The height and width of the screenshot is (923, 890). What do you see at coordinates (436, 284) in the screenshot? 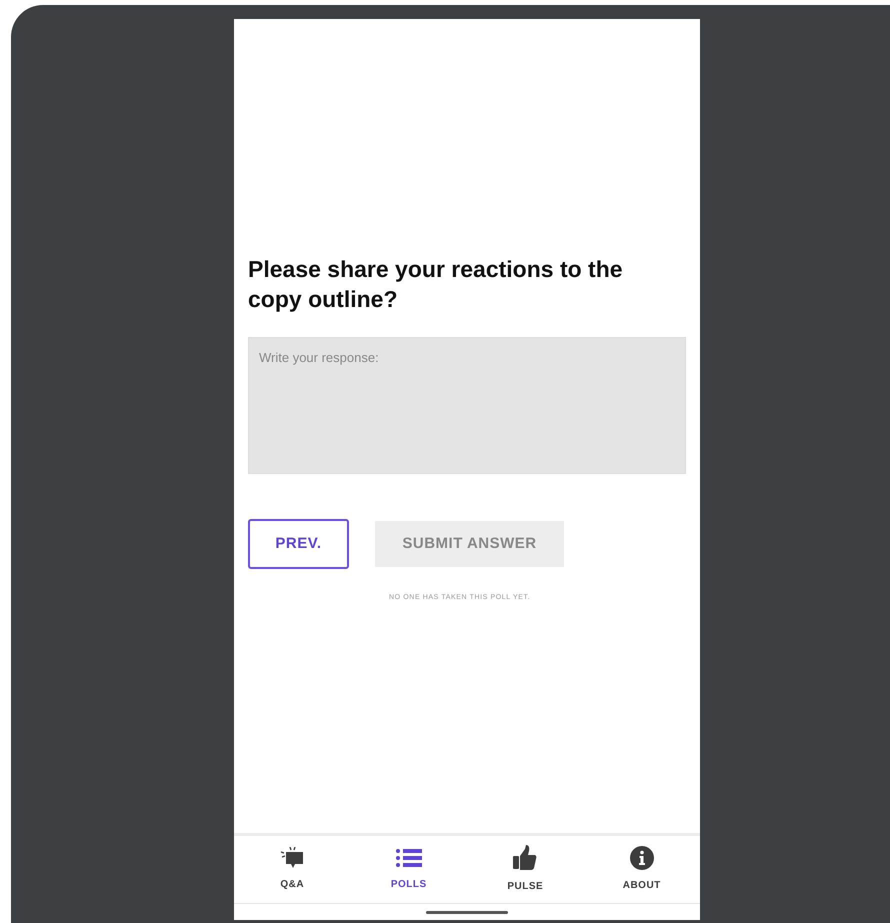
I see `question-title: Please share your reactions to the copy outline?` at bounding box center [436, 284].